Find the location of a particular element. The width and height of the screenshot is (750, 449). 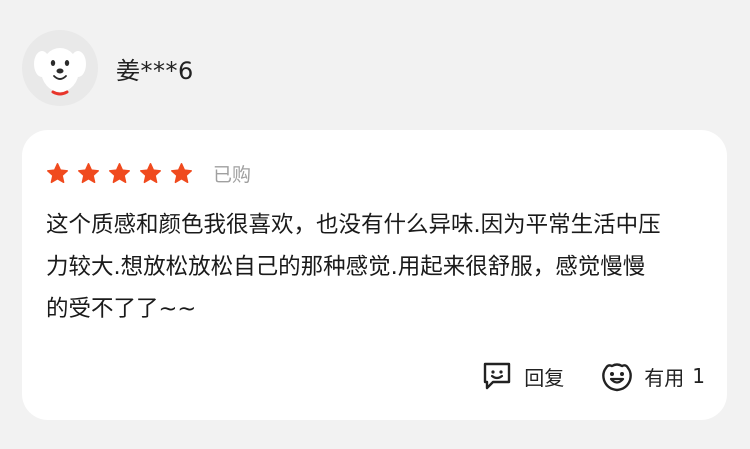

review-header: 姜***6 is located at coordinates (108, 68).